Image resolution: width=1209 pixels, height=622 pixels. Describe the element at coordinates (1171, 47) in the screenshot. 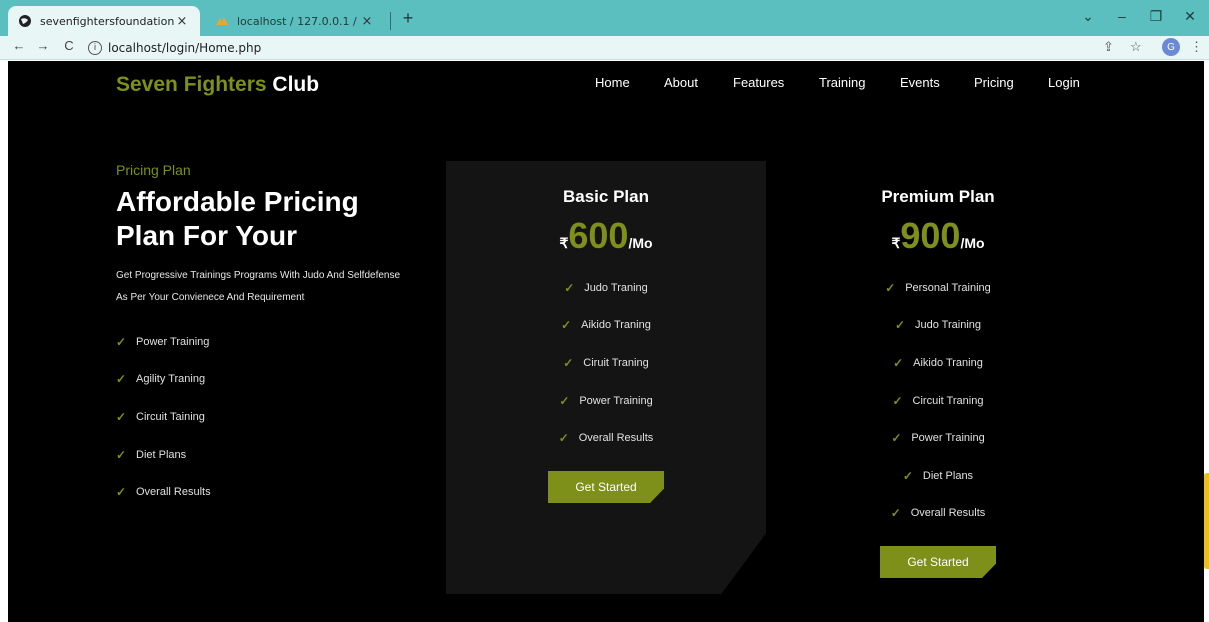

I see `profile-avatar: G` at that location.